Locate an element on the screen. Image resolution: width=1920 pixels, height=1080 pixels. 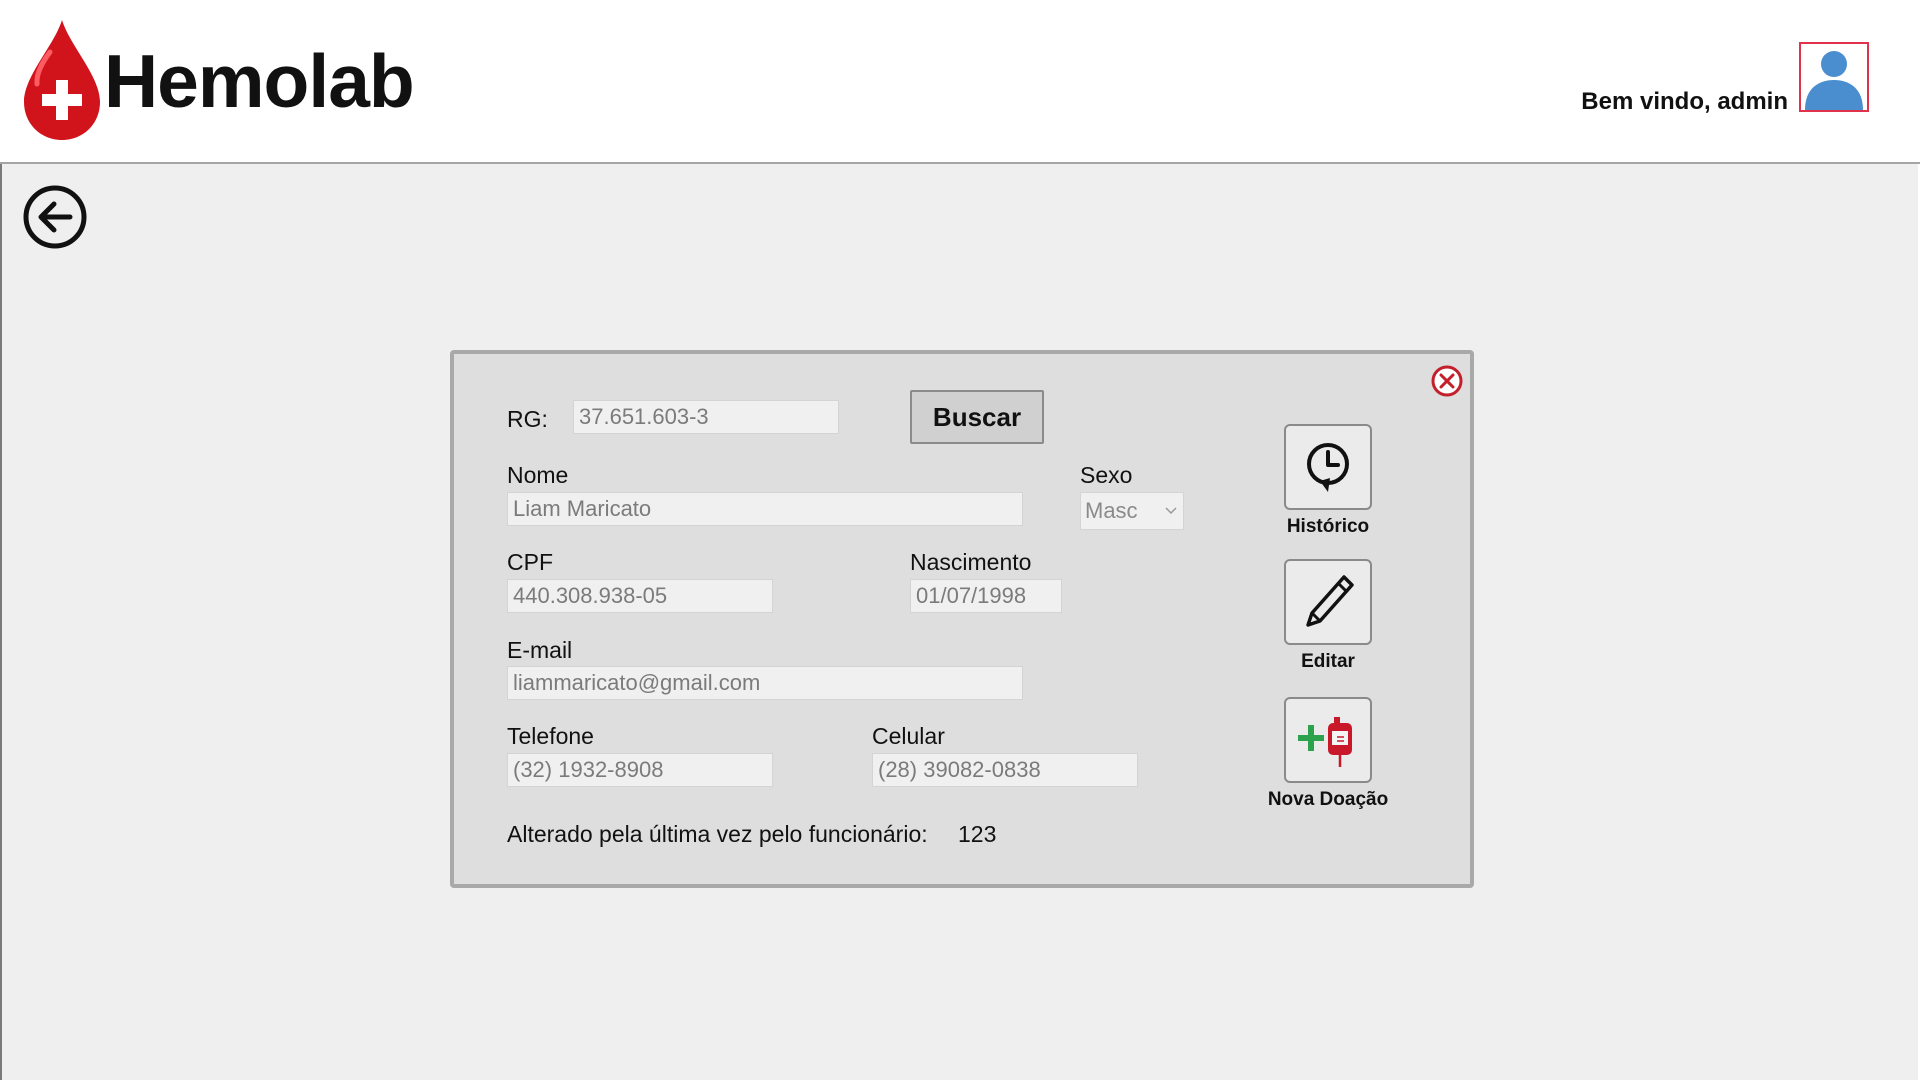
chevron-down-icon is located at coordinates (1171, 511).